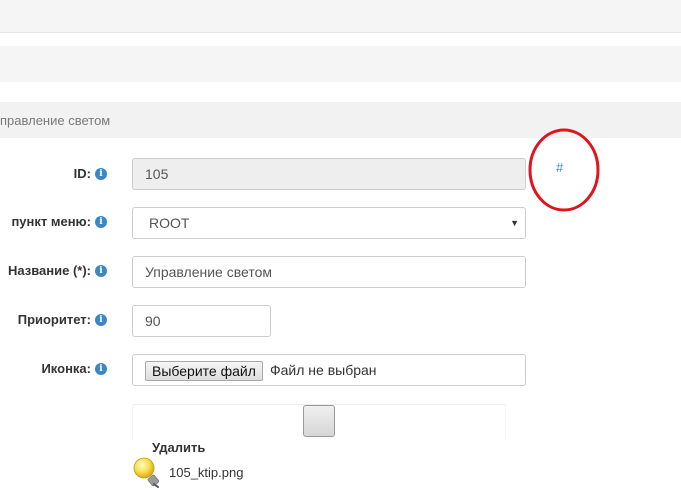  I want to click on preview-thumbnail, so click(319, 421).